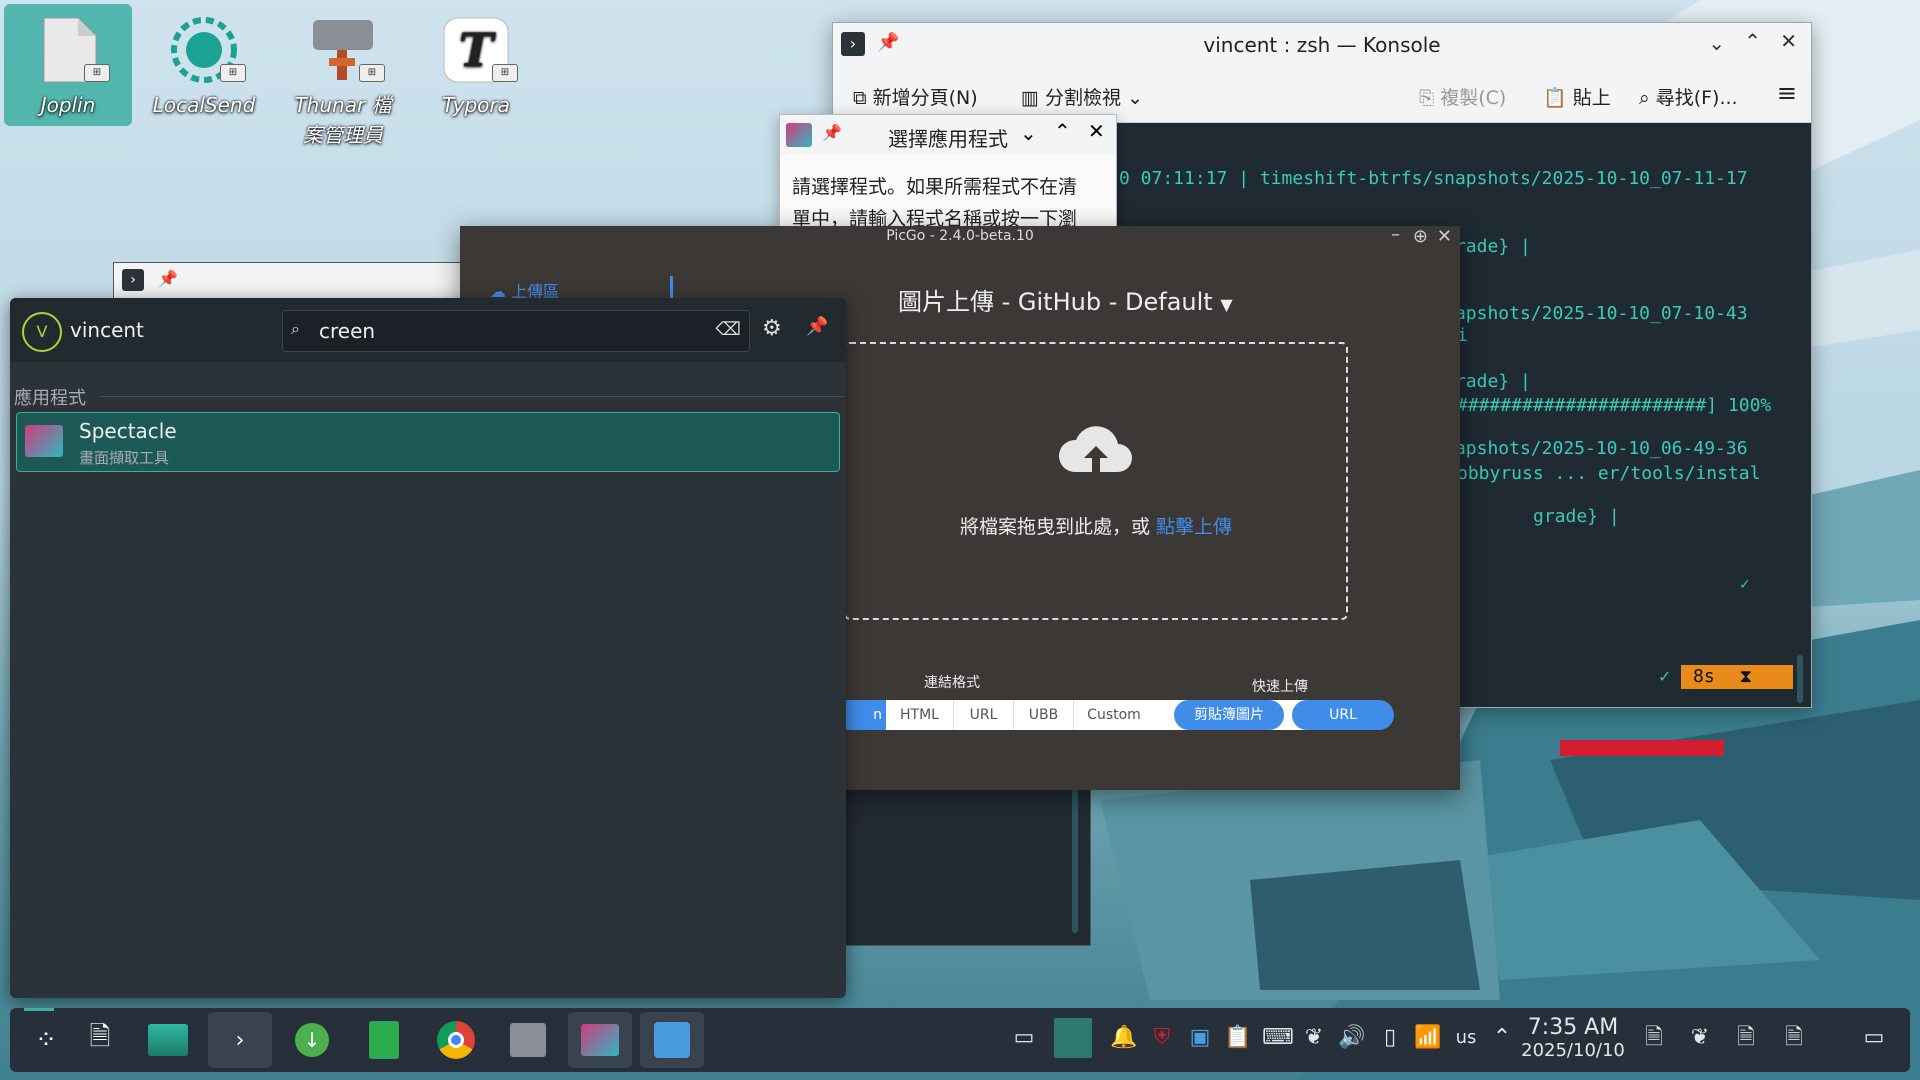 Image resolution: width=1920 pixels, height=1080 pixels. I want to click on taskbar-konsole: ›, so click(240, 1040).